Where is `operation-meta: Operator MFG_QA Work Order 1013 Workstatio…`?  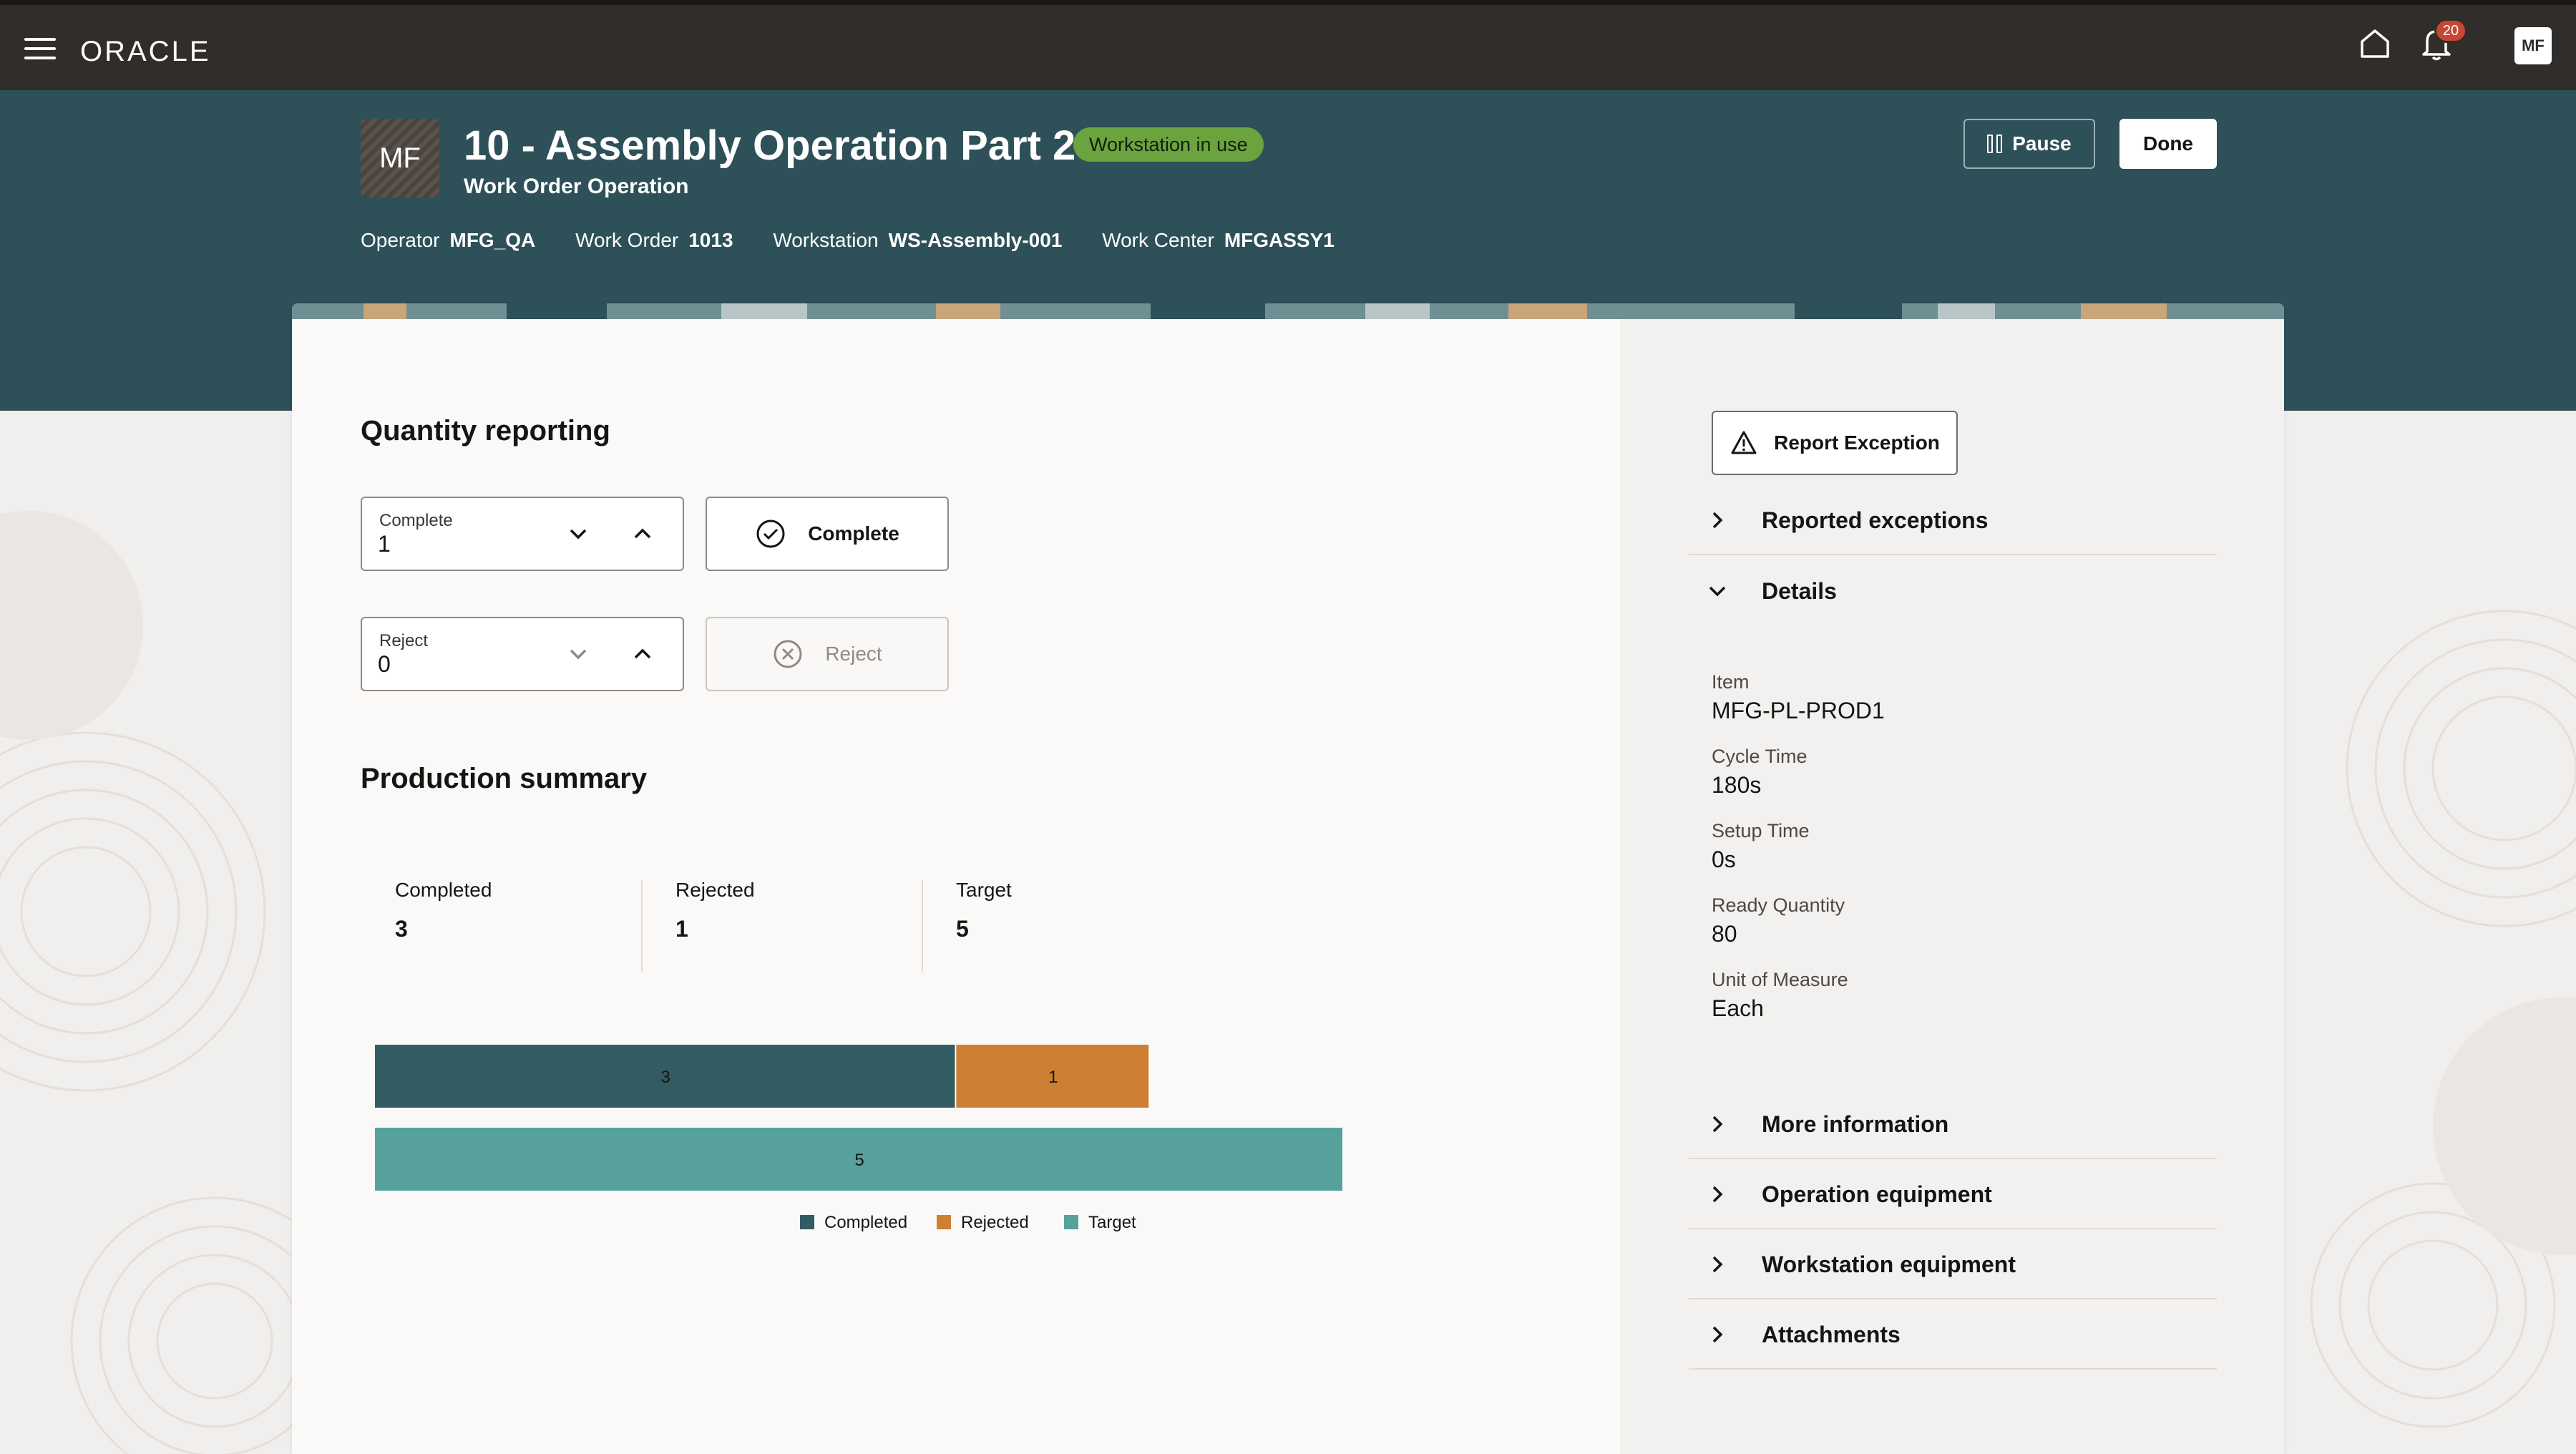 operation-meta: Operator MFG_QA Work Order 1013 Workstatio… is located at coordinates (865, 240).